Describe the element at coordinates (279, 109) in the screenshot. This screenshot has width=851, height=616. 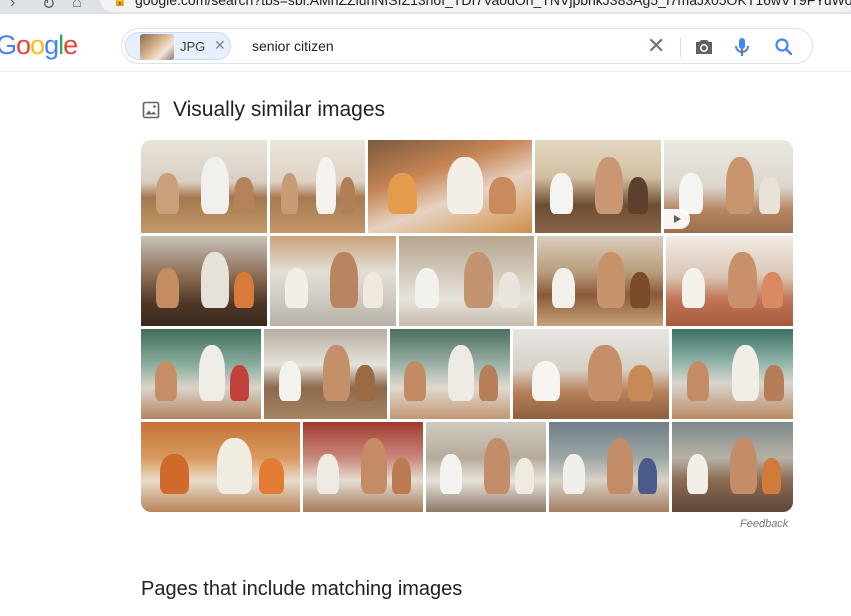
I see `section-title: Visually similar images` at that location.